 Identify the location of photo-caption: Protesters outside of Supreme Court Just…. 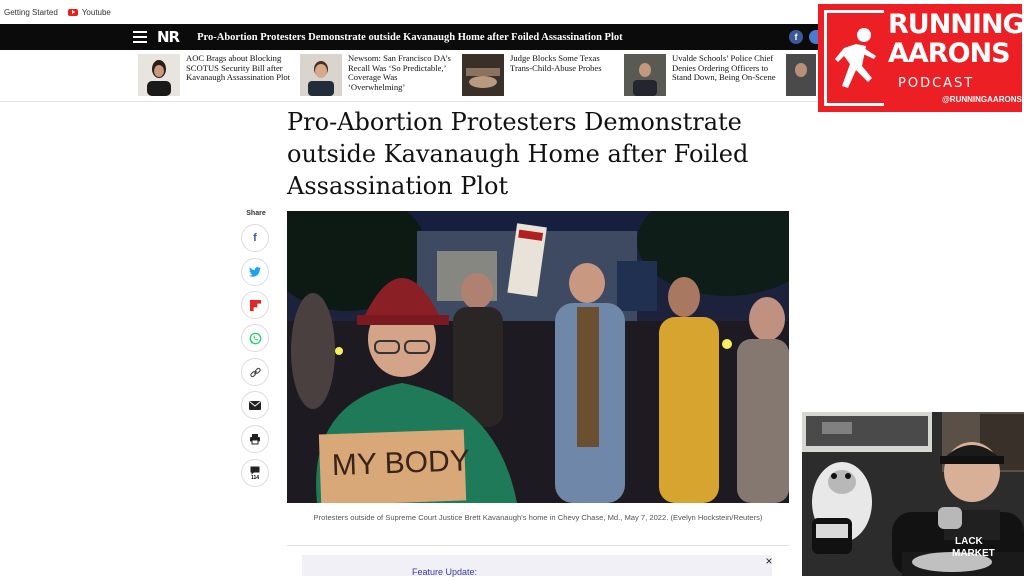
(538, 517).